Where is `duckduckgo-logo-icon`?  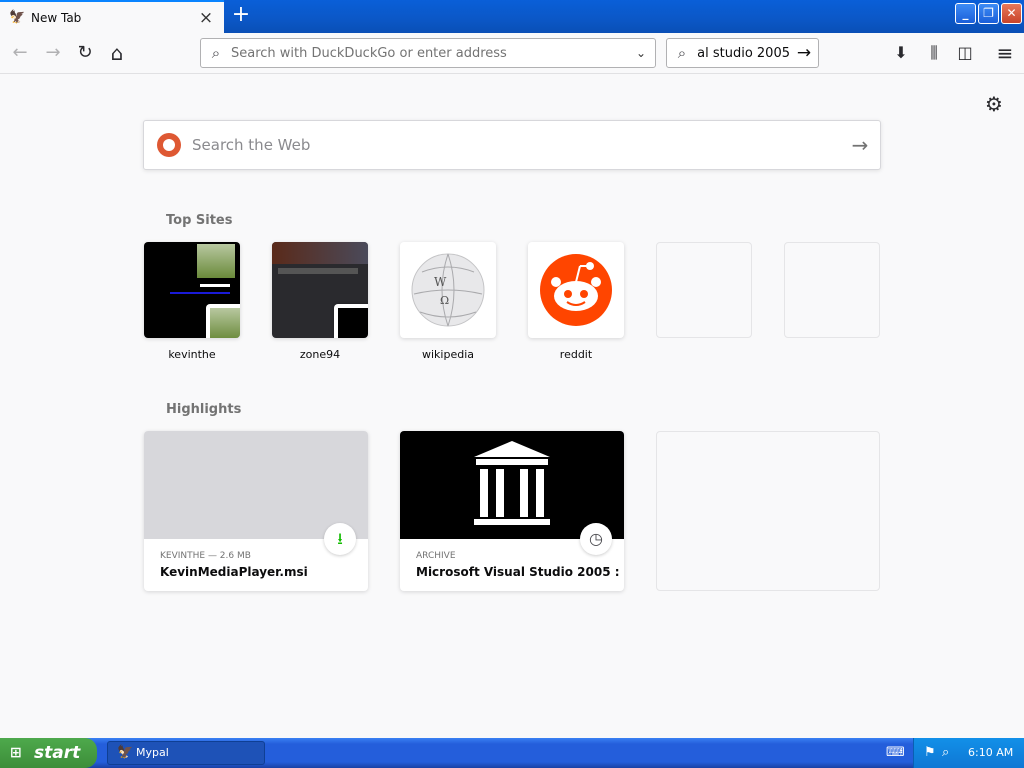
duckduckgo-logo-icon is located at coordinates (169, 145).